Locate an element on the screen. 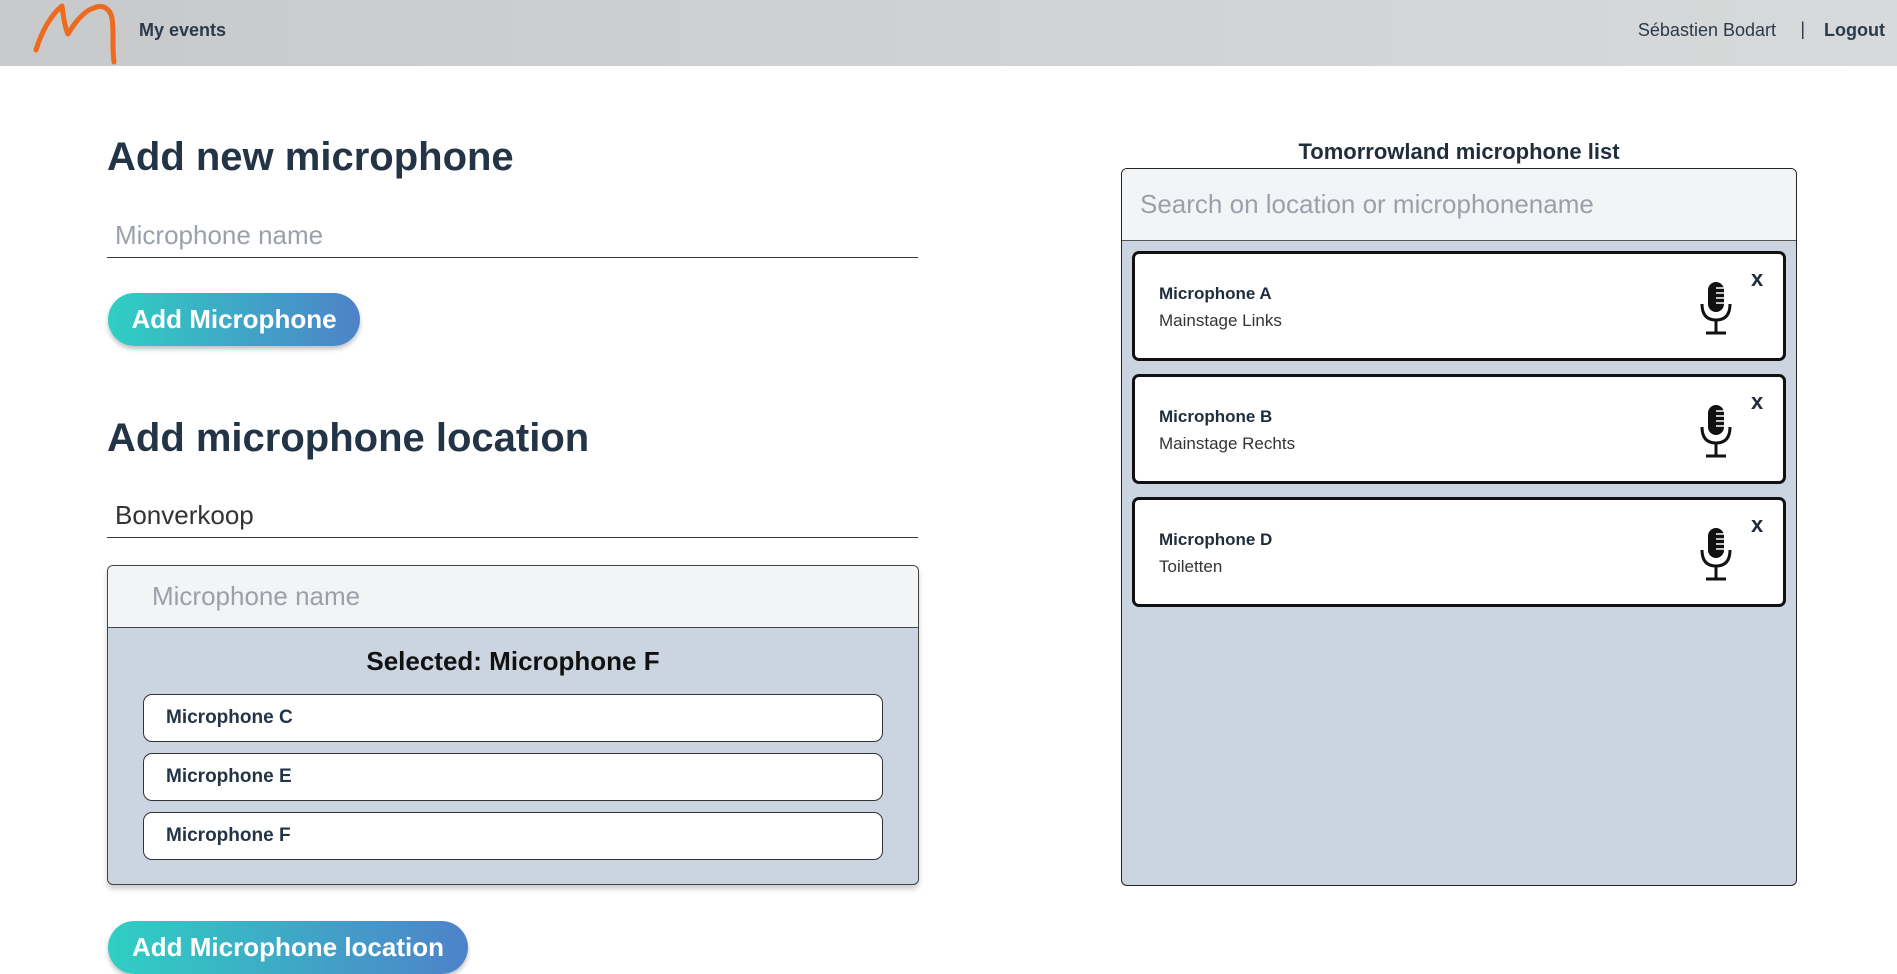 This screenshot has width=1897, height=974. microphone-card-name: Microphone D is located at coordinates (1216, 539).